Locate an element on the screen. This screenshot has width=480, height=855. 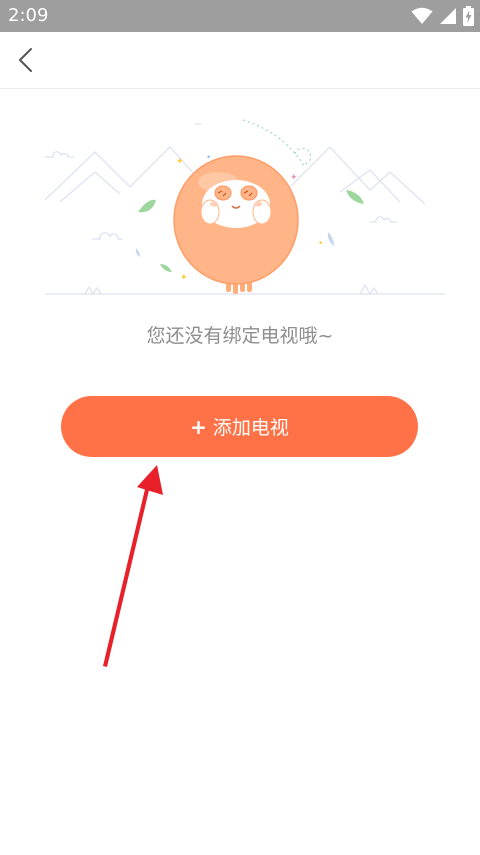
battery-charging-icon is located at coordinates (468, 16).